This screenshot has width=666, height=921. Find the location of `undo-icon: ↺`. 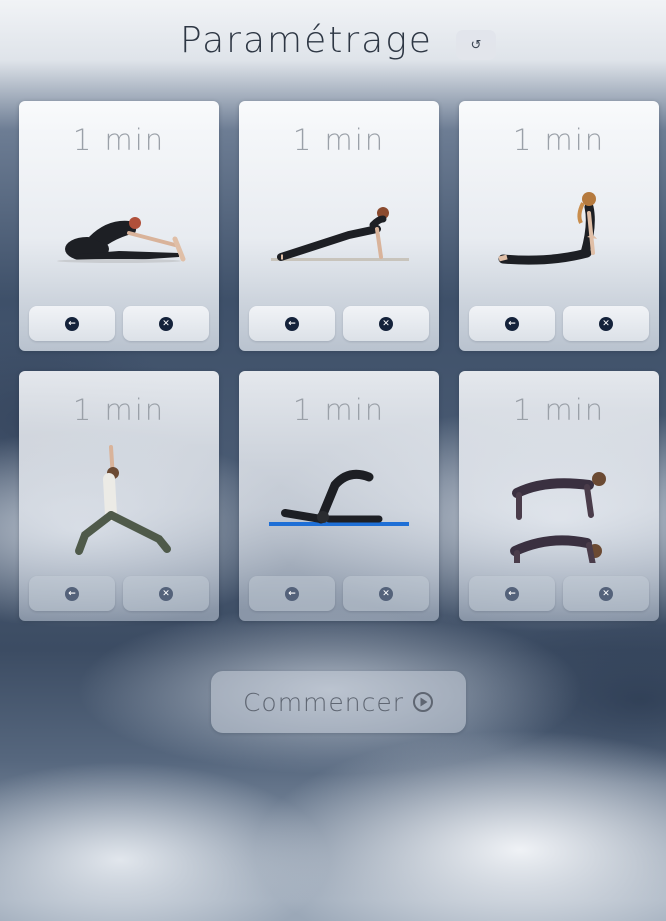

undo-icon: ↺ is located at coordinates (476, 45).